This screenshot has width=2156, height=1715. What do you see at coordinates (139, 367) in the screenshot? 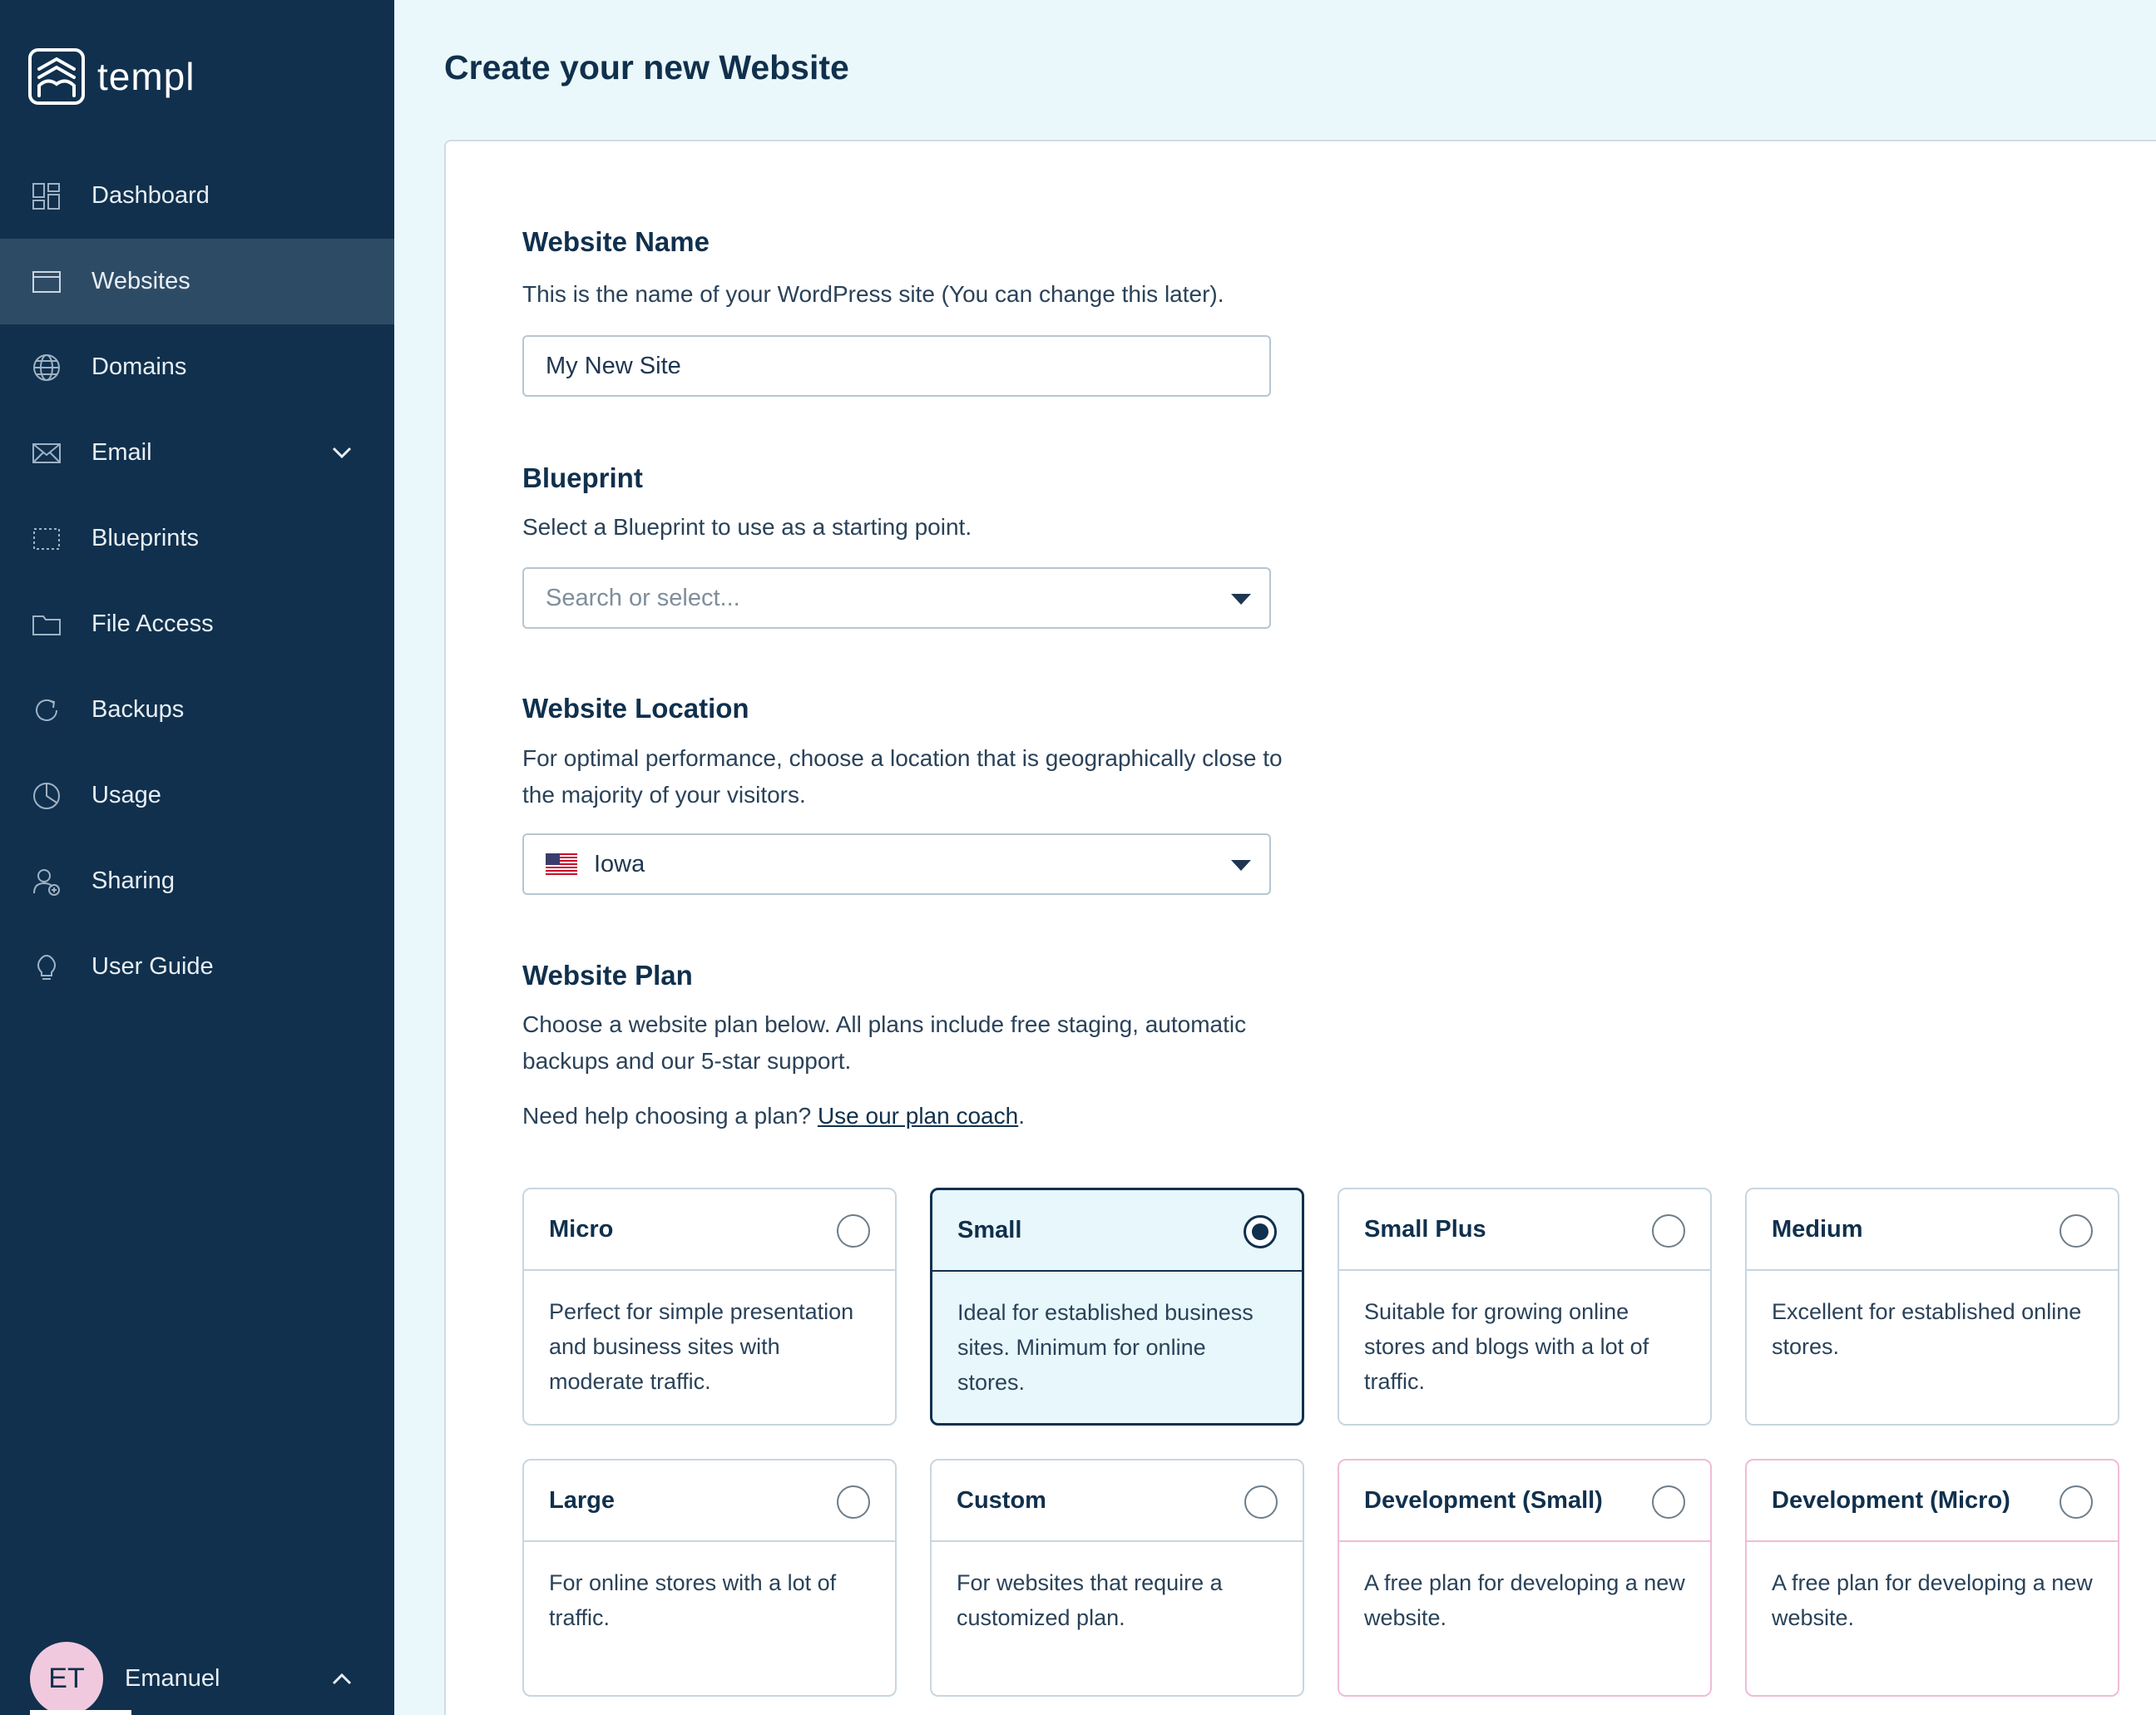
I see `sidebar-item-label: Domains` at bounding box center [139, 367].